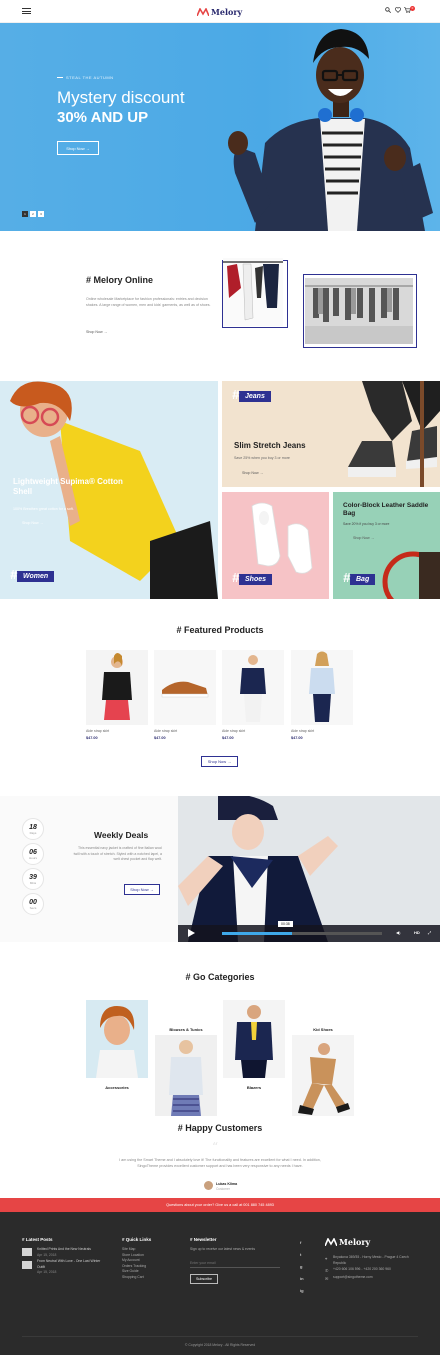  Describe the element at coordinates (388, 11) in the screenshot. I see `search-icon` at that location.